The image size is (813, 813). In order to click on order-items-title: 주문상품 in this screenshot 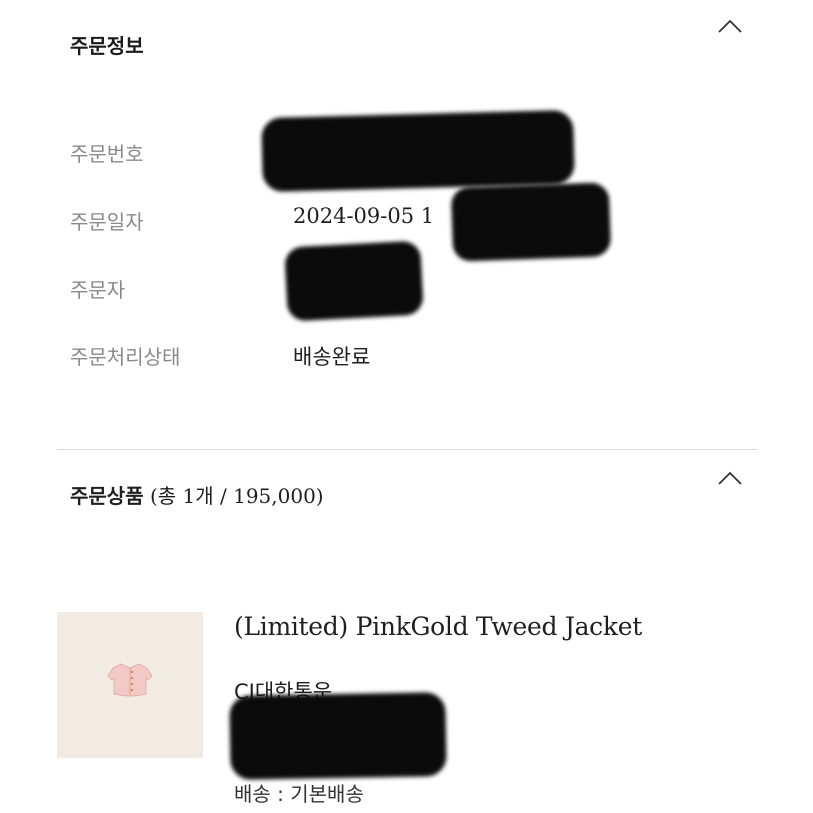, I will do `click(107, 496)`.